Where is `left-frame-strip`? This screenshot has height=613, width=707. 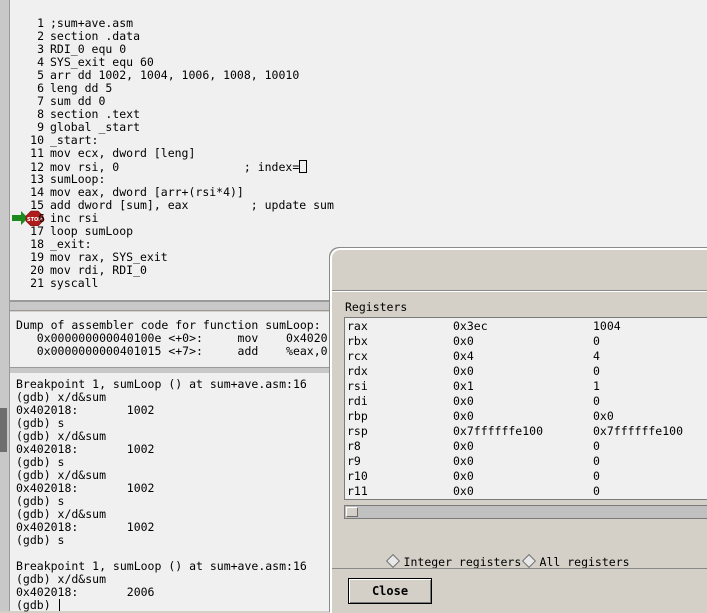
left-frame-strip is located at coordinates (5, 305).